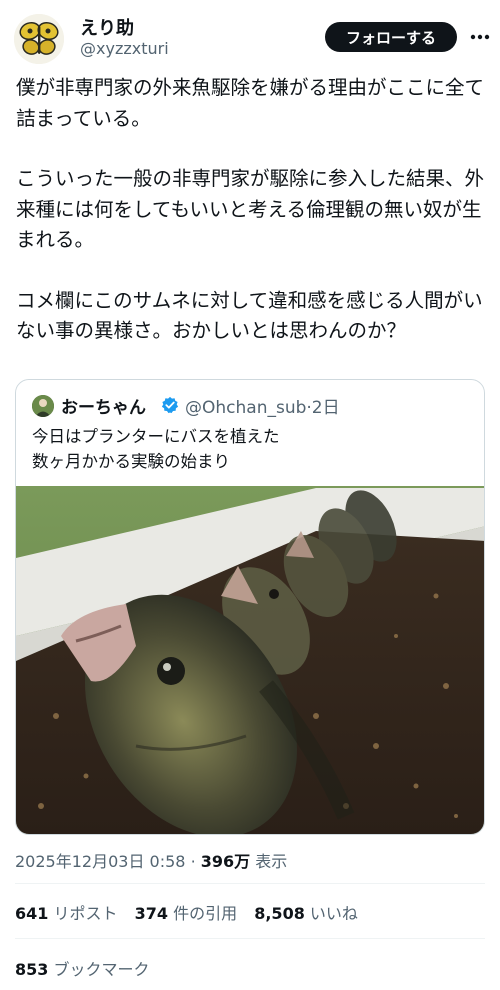  What do you see at coordinates (250, 103) in the screenshot?
I see `tweet-paragraph: 僕が非専門家の外来魚駆除を嫌がる理由がここに全て詰まっている。` at bounding box center [250, 103].